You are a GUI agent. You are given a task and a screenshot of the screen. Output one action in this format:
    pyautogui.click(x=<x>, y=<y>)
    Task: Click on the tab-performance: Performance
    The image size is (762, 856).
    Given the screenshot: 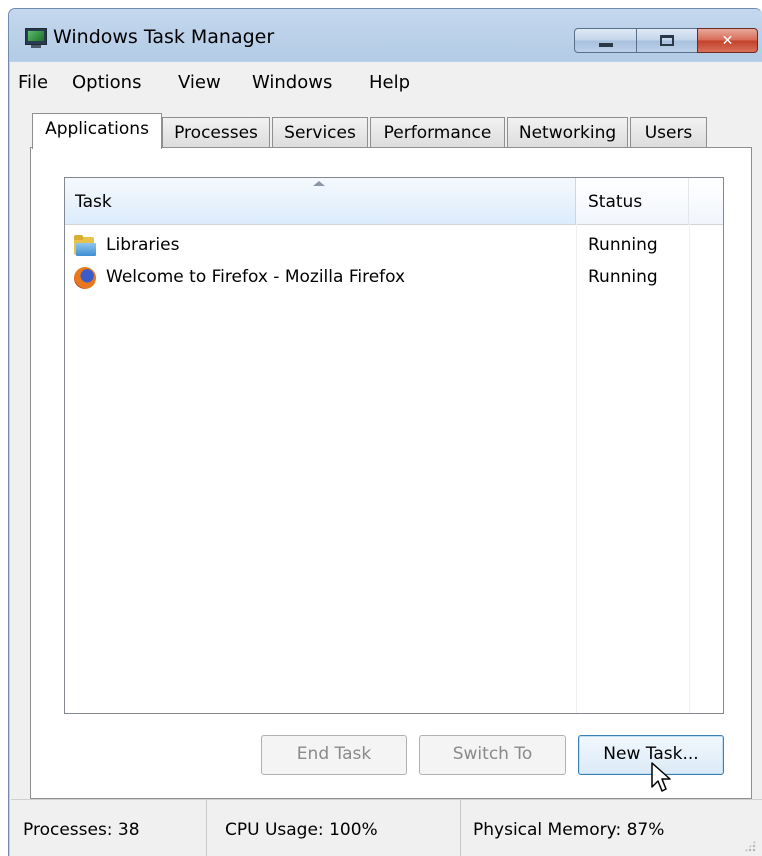 What is the action you would take?
    pyautogui.click(x=437, y=132)
    